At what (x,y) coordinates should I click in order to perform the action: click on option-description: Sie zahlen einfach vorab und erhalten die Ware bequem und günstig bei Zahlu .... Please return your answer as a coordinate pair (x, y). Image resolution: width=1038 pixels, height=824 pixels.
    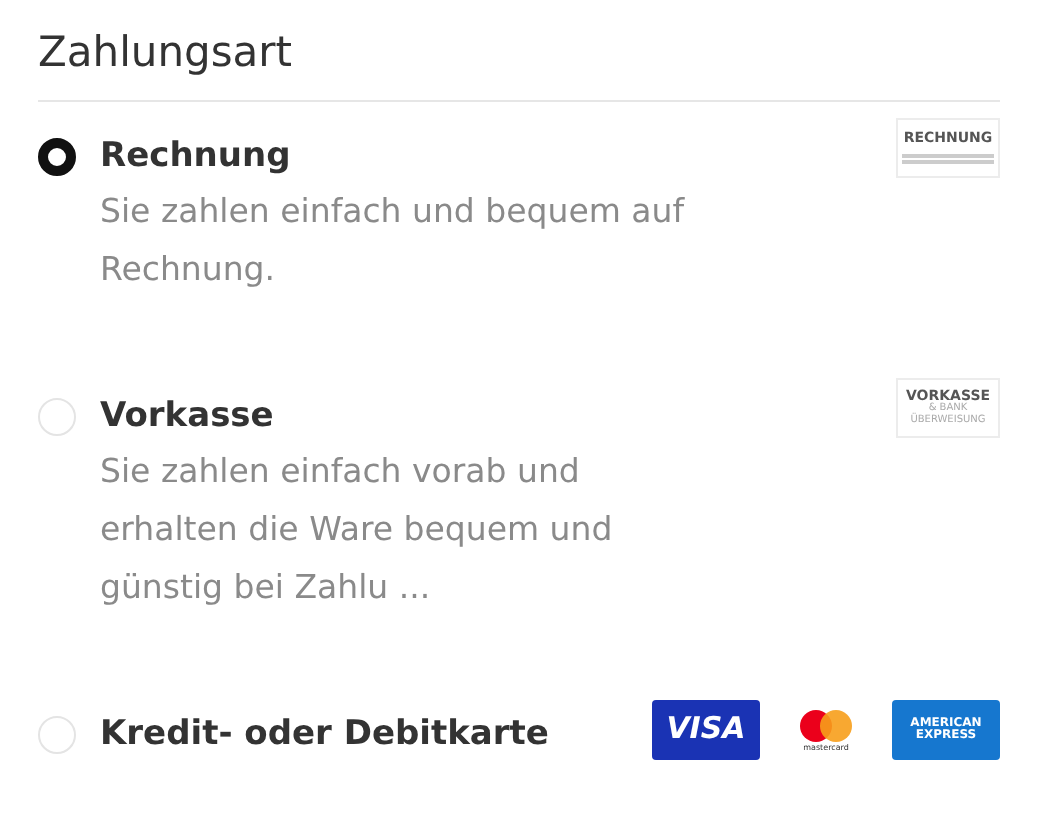
    Looking at the image, I should click on (357, 530).